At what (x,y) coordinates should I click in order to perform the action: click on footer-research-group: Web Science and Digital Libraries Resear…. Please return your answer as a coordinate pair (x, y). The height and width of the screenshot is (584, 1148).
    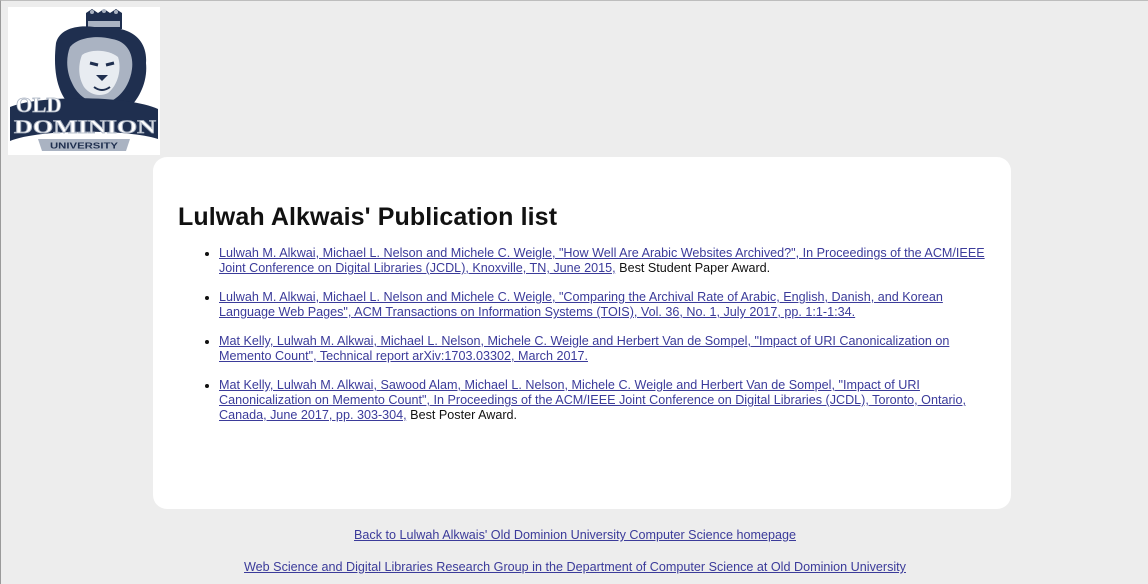
    Looking at the image, I should click on (574, 567).